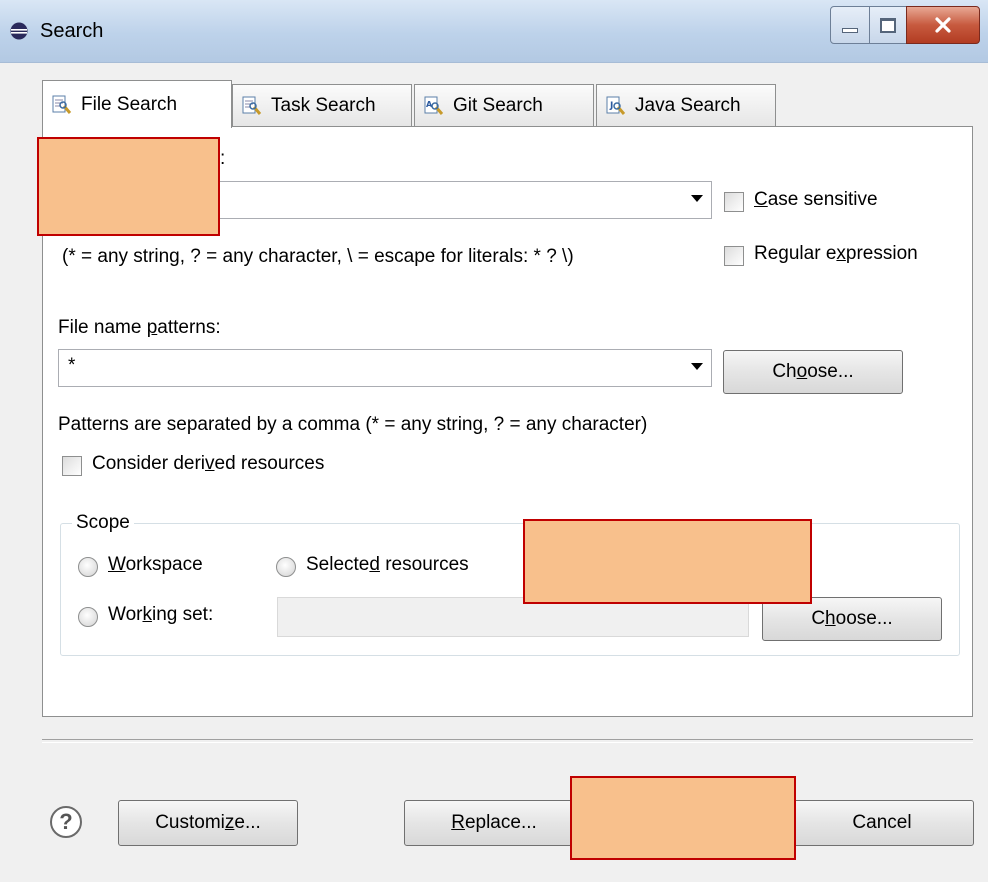  I want to click on tab-task-search: Task Search, so click(322, 105).